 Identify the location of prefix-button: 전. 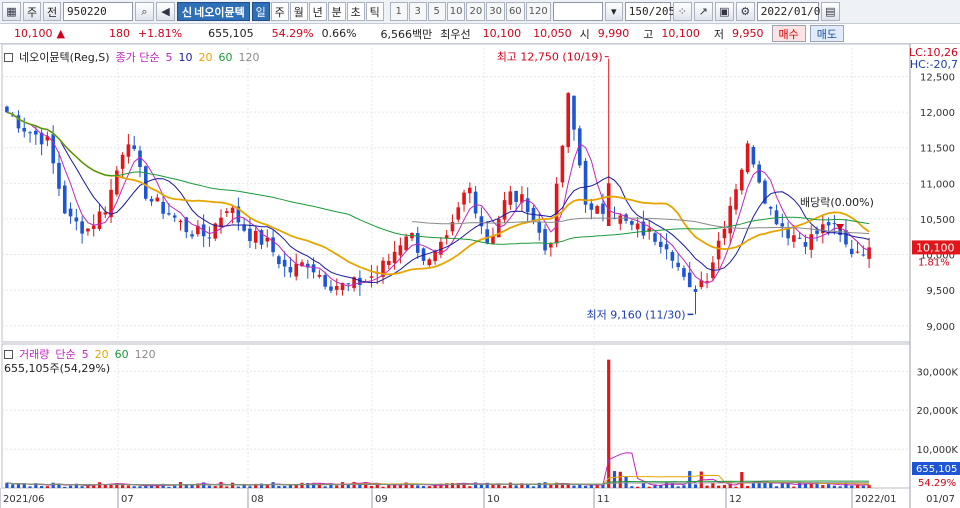
(52, 11).